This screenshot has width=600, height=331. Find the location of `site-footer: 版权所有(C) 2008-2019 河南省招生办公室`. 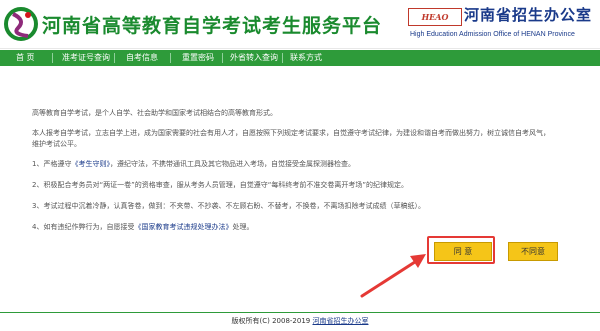

site-footer: 版权所有(C) 2008-2019 河南省招生办公室 is located at coordinates (300, 321).